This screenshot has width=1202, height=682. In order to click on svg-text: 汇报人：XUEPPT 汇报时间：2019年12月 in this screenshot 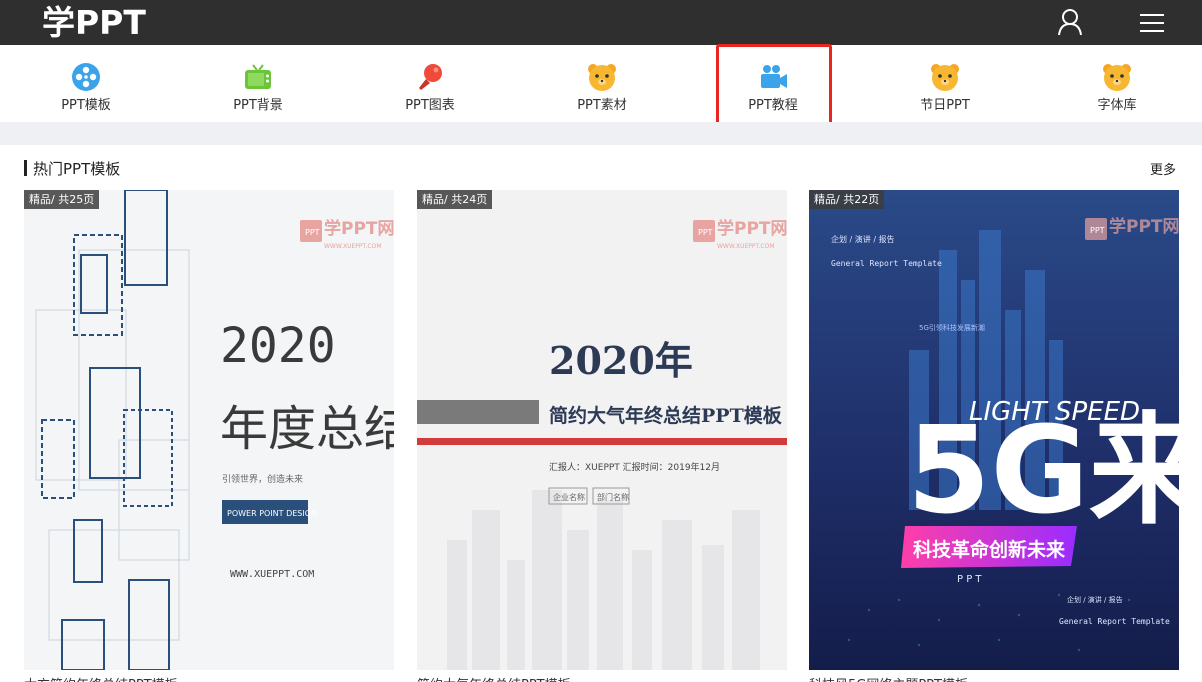, I will do `click(634, 467)`.